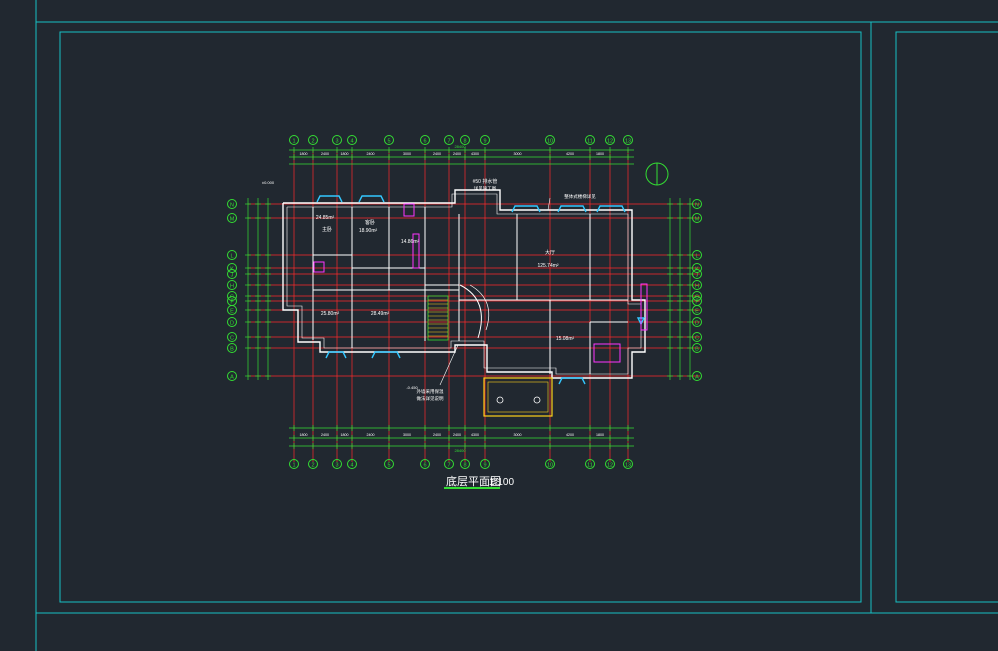 This screenshot has height=651, width=998. What do you see at coordinates (565, 339) in the screenshot?
I see `room-f-area: 15.08m²` at bounding box center [565, 339].